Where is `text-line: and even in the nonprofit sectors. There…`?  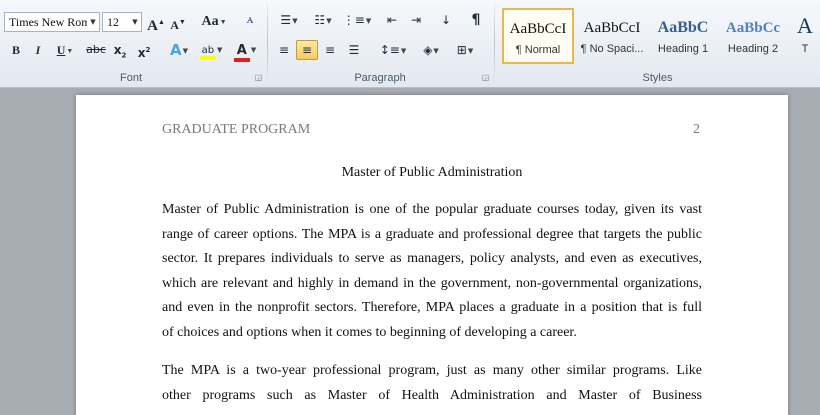
text-line: and even in the nonprofit sectors. There… is located at coordinates (432, 307).